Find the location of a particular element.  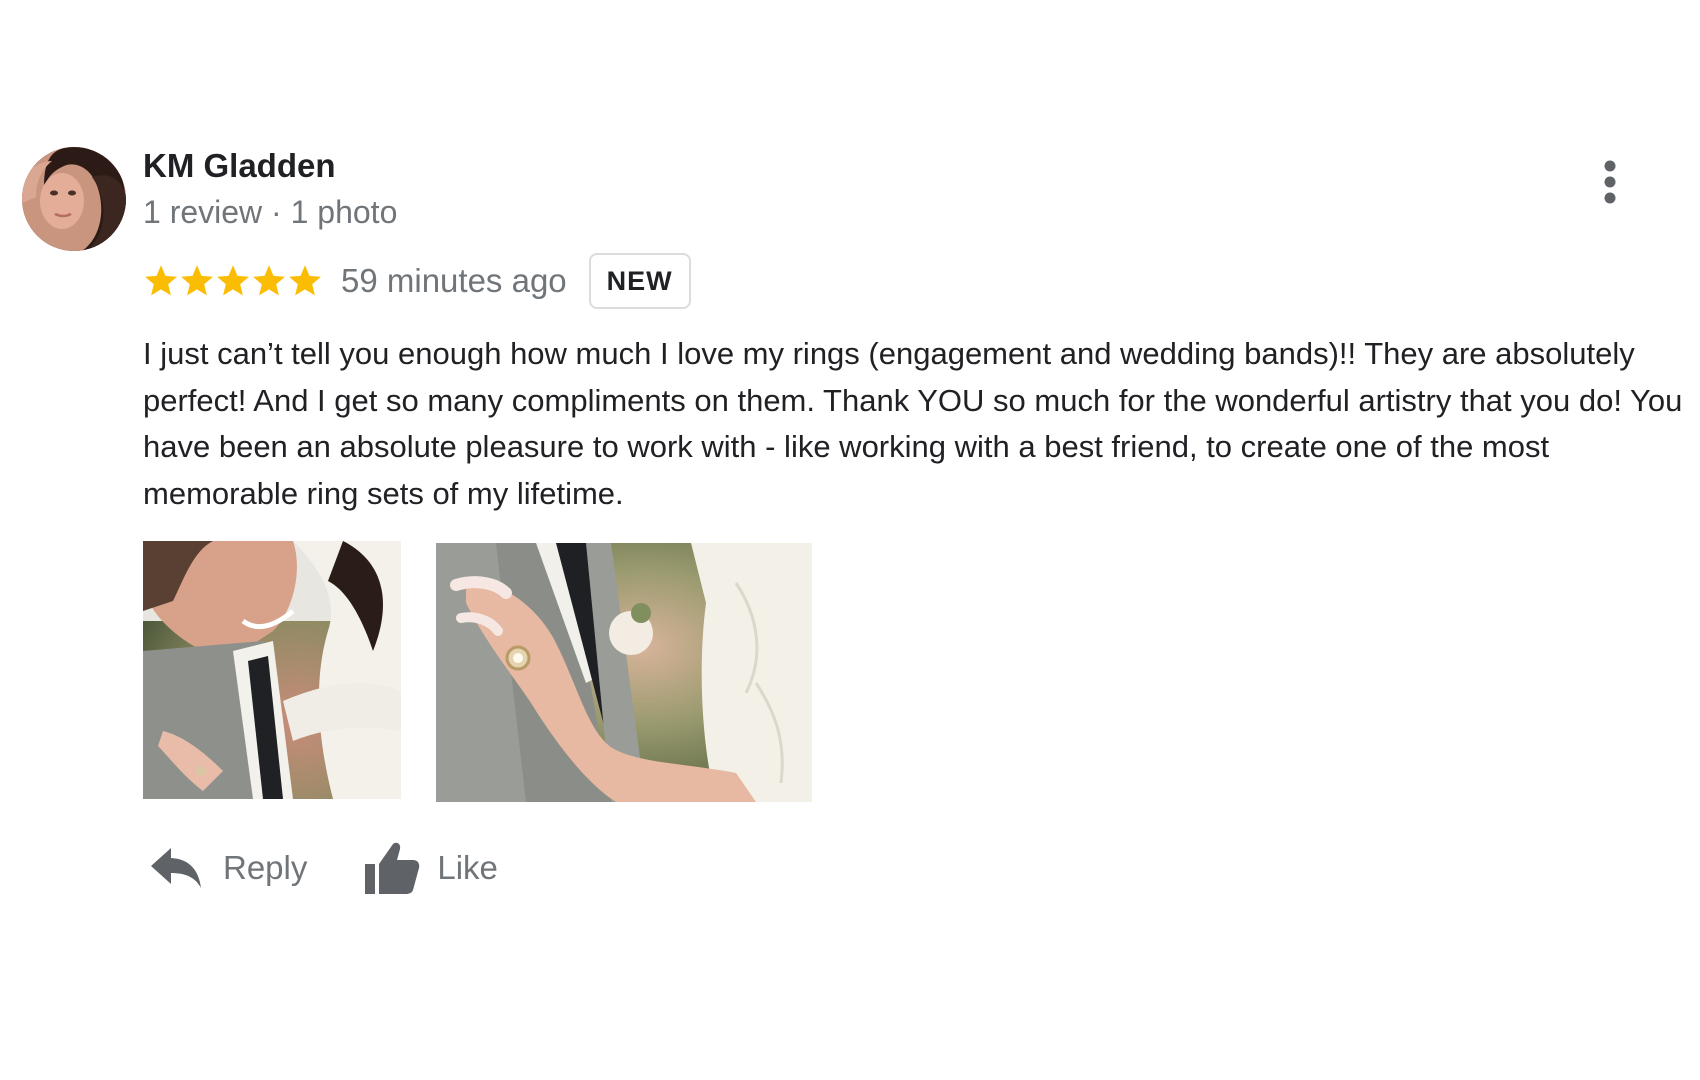

reply-label: Reply is located at coordinates (265, 867).